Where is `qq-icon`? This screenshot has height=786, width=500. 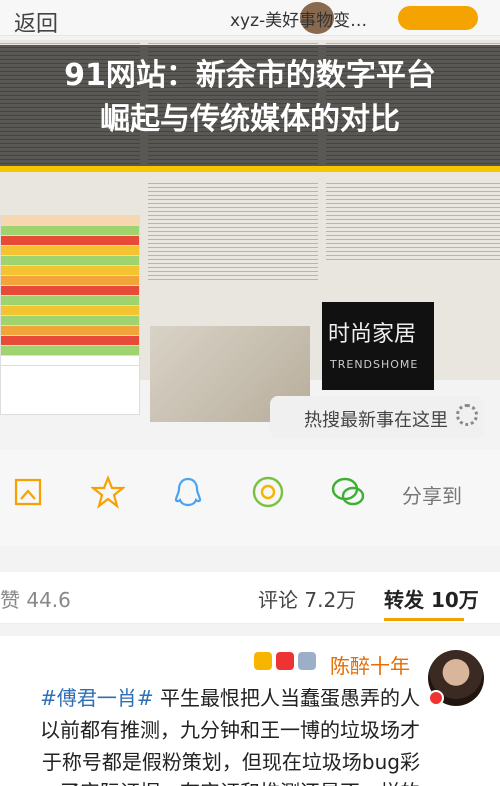
qq-icon is located at coordinates (188, 492).